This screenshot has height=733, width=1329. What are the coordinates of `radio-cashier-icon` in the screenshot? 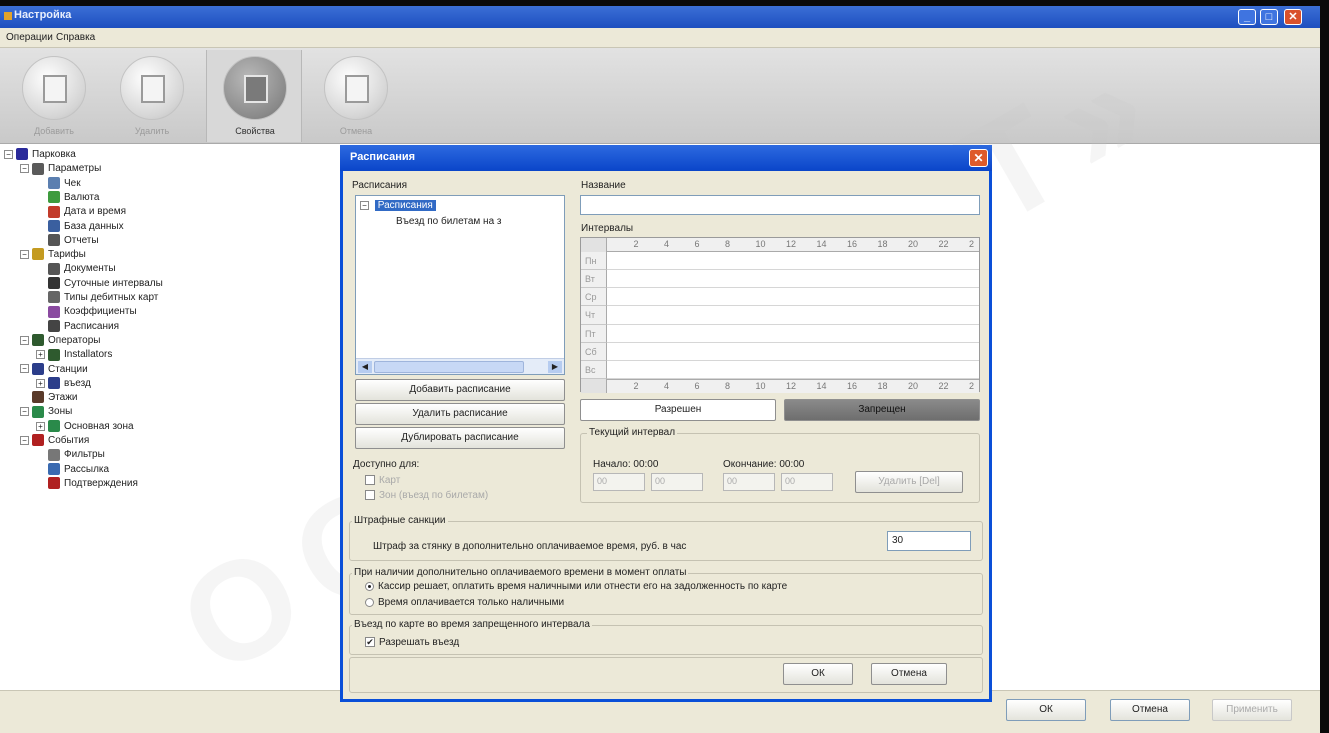 It's located at (369, 586).